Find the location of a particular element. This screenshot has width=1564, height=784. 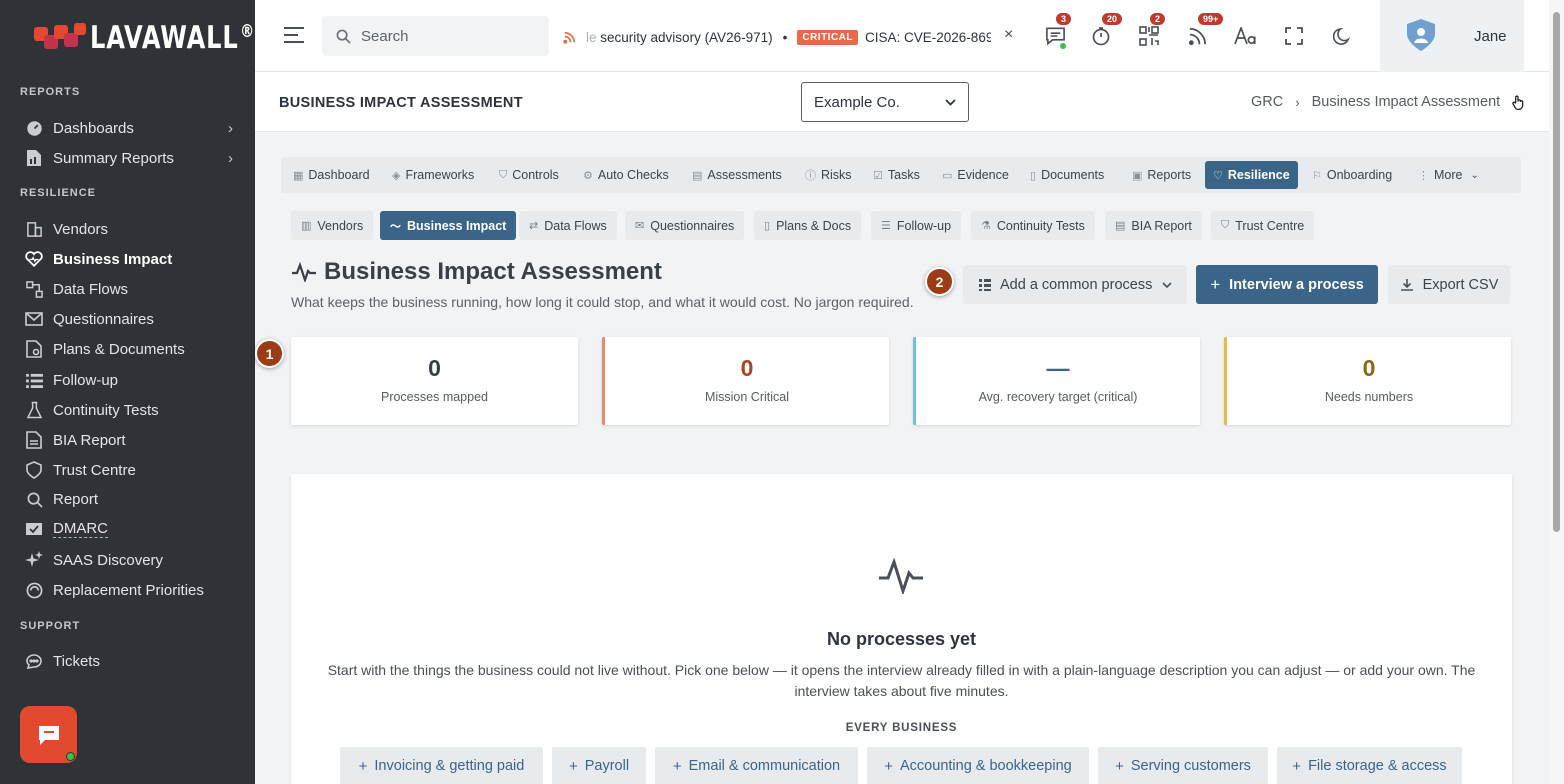

stat-label: Processes mapped is located at coordinates (434, 397).